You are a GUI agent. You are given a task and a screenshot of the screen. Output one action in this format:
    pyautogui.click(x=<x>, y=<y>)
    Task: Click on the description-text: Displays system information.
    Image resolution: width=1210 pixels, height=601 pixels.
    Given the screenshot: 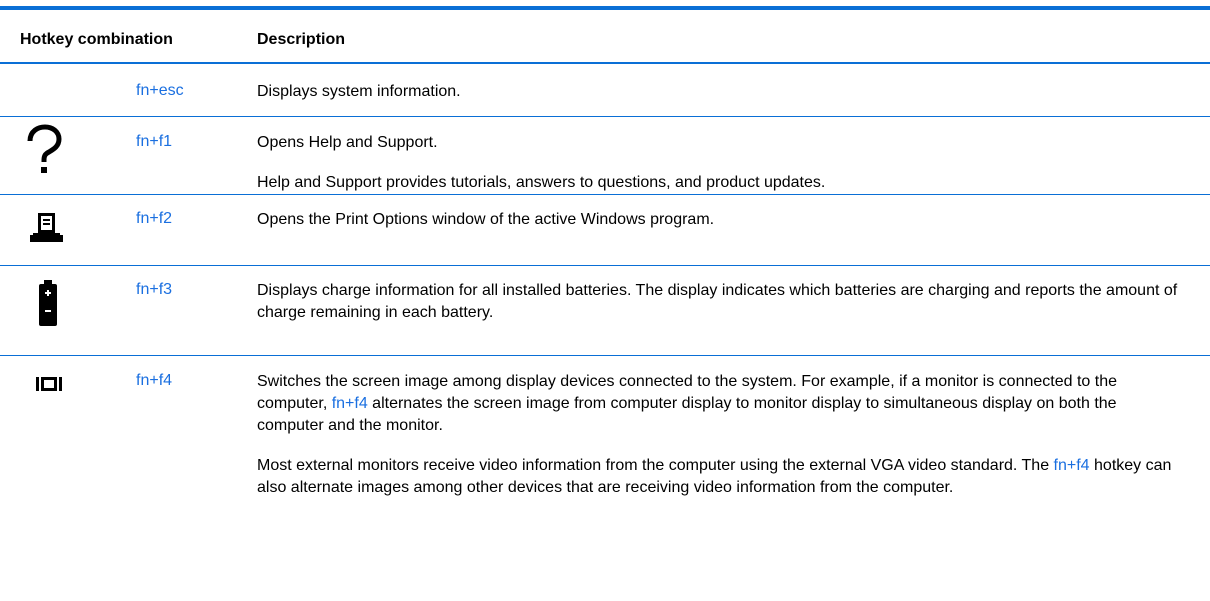 What is the action you would take?
    pyautogui.click(x=359, y=91)
    